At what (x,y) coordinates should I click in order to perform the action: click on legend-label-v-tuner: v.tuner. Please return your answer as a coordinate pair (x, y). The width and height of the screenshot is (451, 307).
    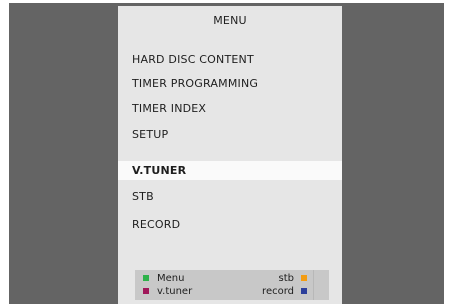
    Looking at the image, I should click on (174, 291).